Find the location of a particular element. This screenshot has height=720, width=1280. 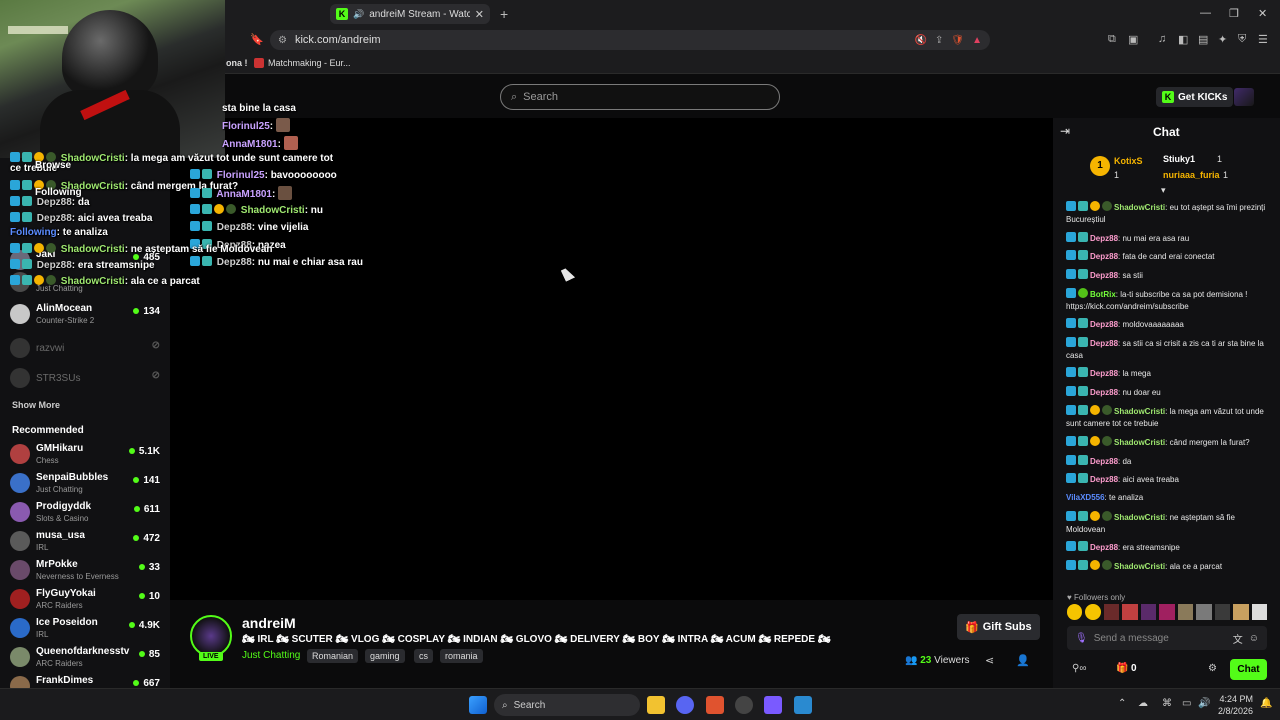

sidebar-item-prodigyddk: Prodigyddk Slots & Casino 611 is located at coordinates (85, 513).